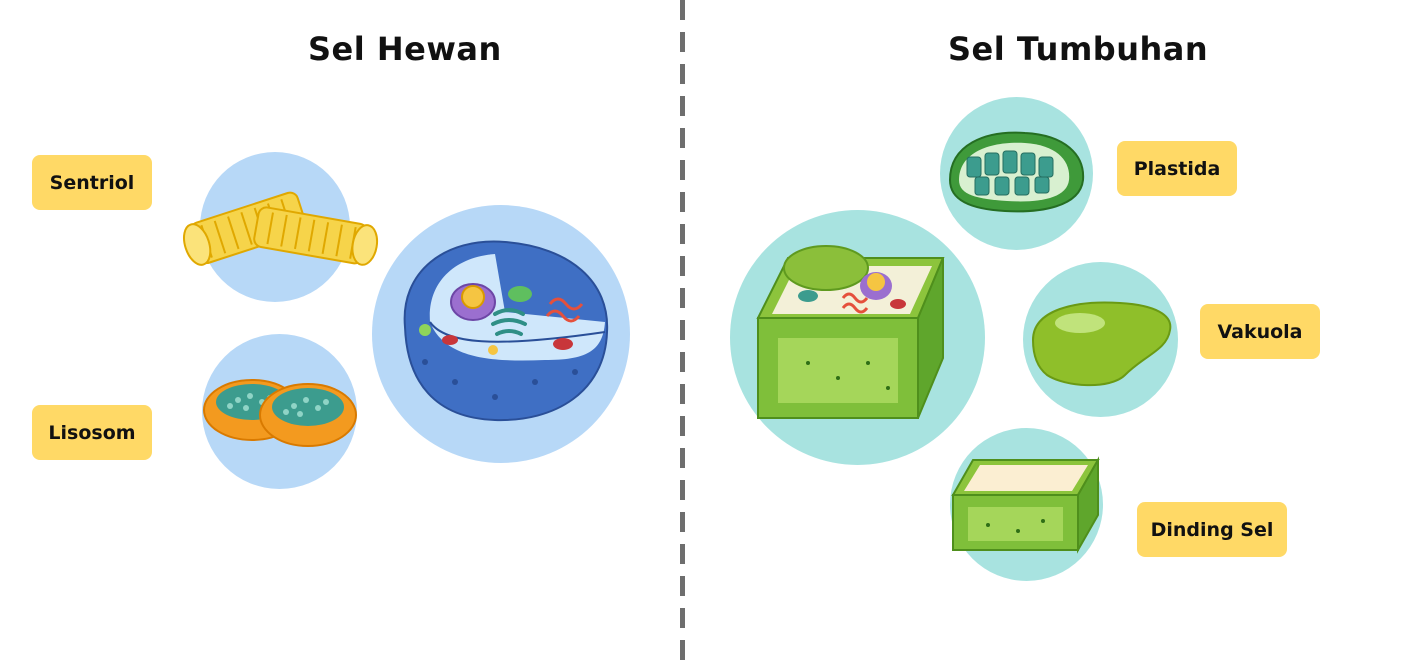 Image resolution: width=1410 pixels, height=665 pixels. Describe the element at coordinates (280, 413) in the screenshot. I see `lysosome-illustration` at that location.